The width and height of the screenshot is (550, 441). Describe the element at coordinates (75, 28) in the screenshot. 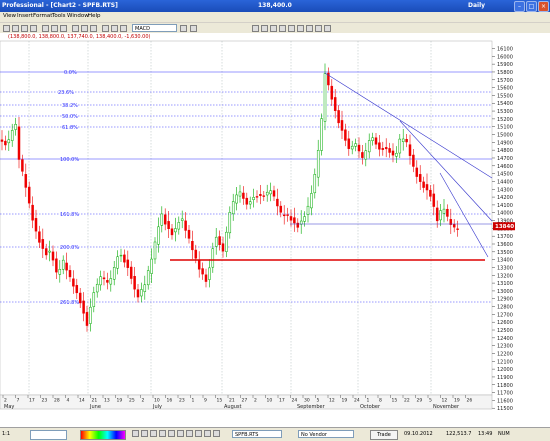

I see `bar-chart-icon` at that location.